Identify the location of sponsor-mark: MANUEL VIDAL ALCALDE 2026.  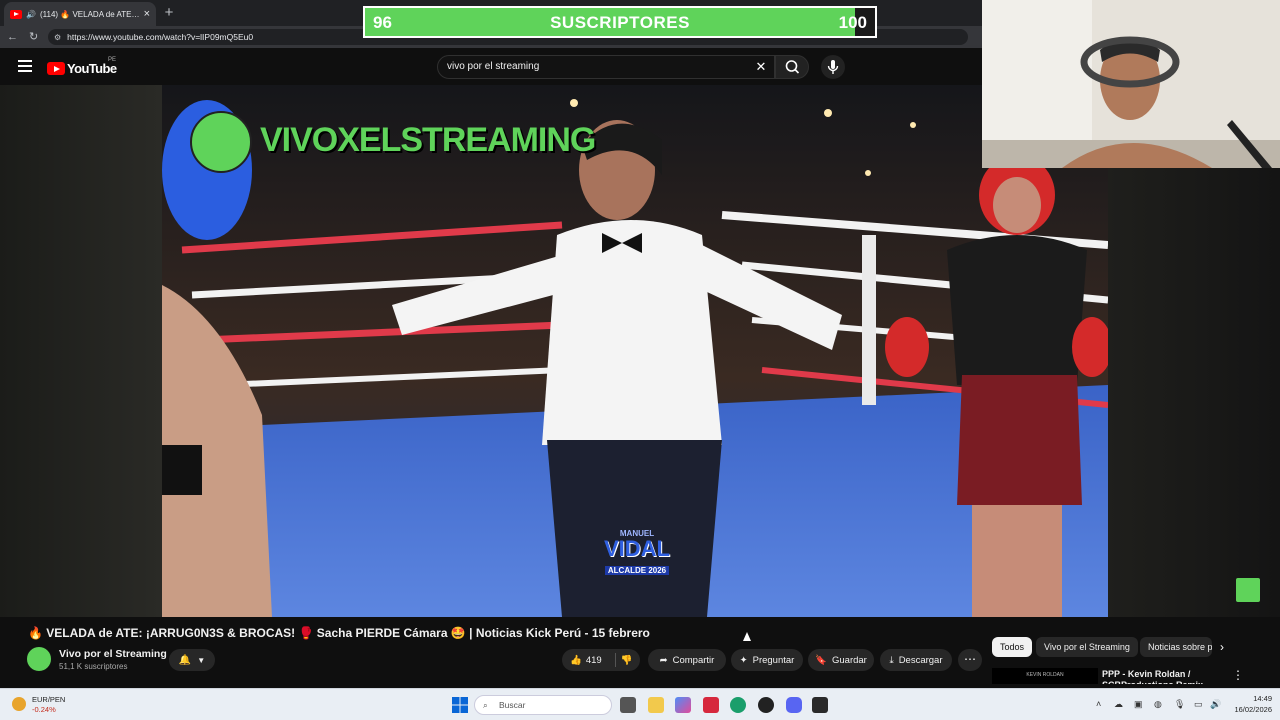
(637, 553).